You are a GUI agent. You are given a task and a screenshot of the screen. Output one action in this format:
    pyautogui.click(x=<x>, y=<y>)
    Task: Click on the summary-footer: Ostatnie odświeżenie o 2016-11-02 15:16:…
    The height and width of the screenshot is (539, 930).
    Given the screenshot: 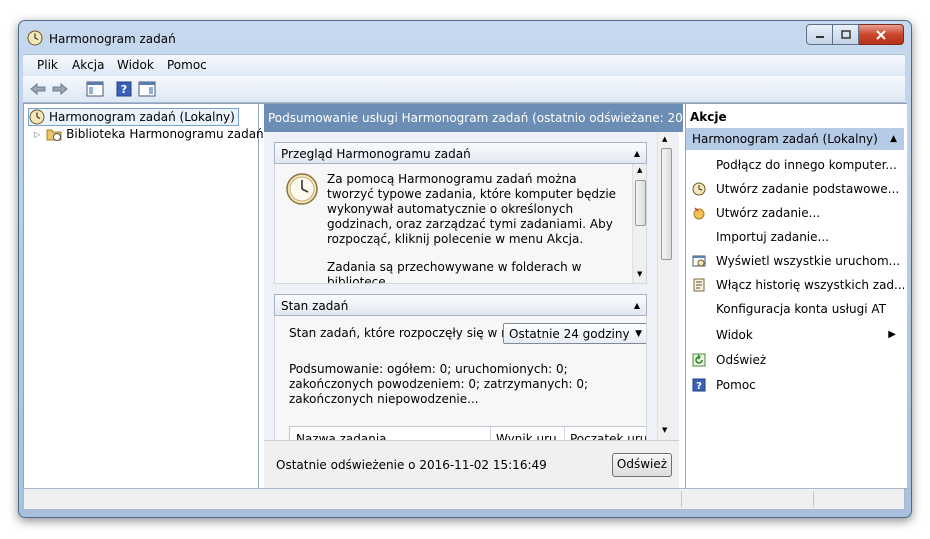 What is the action you would take?
    pyautogui.click(x=471, y=464)
    